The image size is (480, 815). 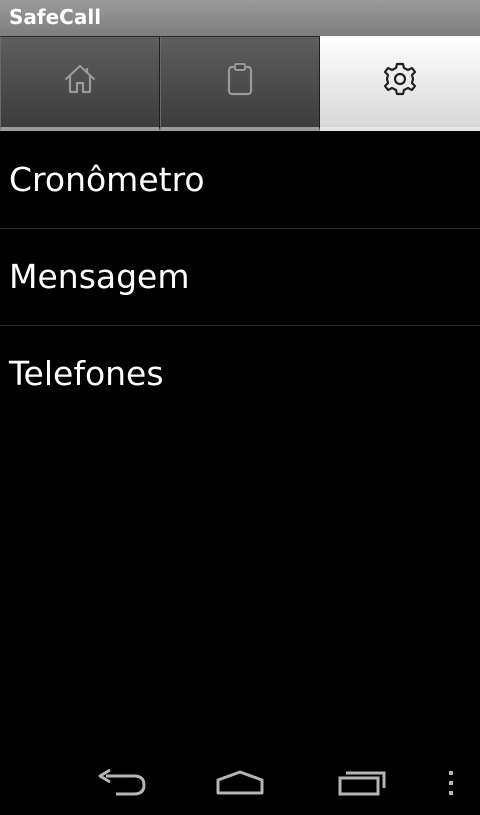 I want to click on tab-home, so click(x=80, y=83).